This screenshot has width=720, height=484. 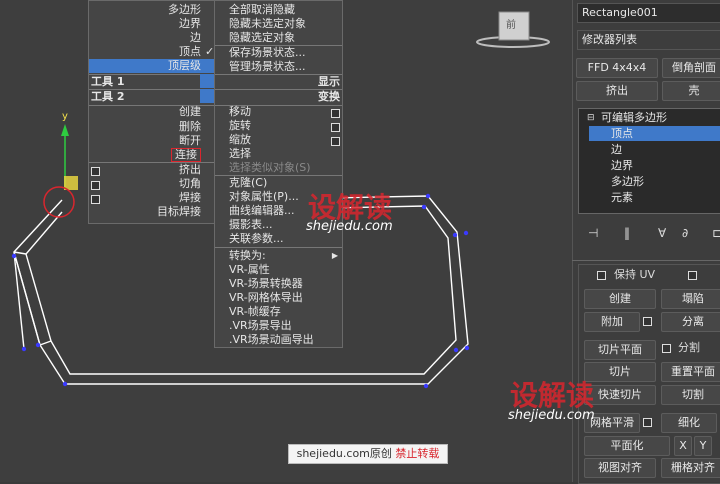 What do you see at coordinates (334, 255) in the screenshot?
I see `submenu-arrow-icon: ▶` at bounding box center [334, 255].